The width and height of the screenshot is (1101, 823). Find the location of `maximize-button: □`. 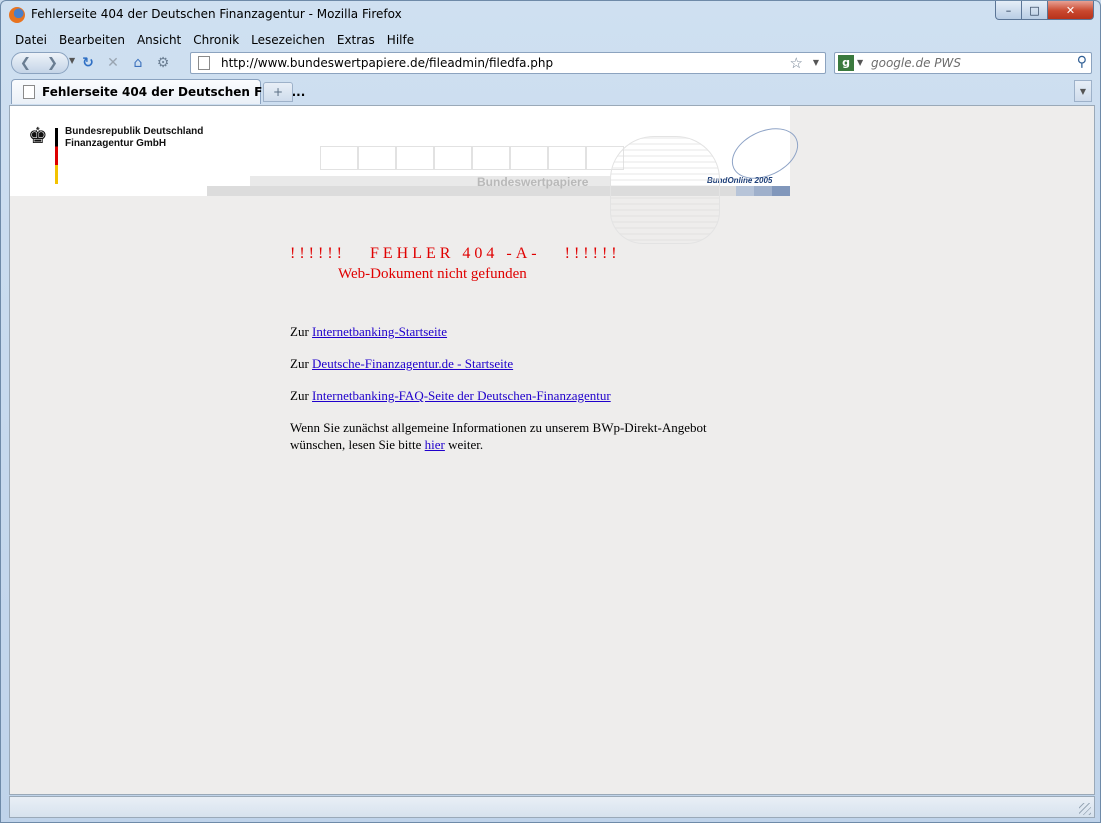

maximize-button: □ is located at coordinates (1035, 10).